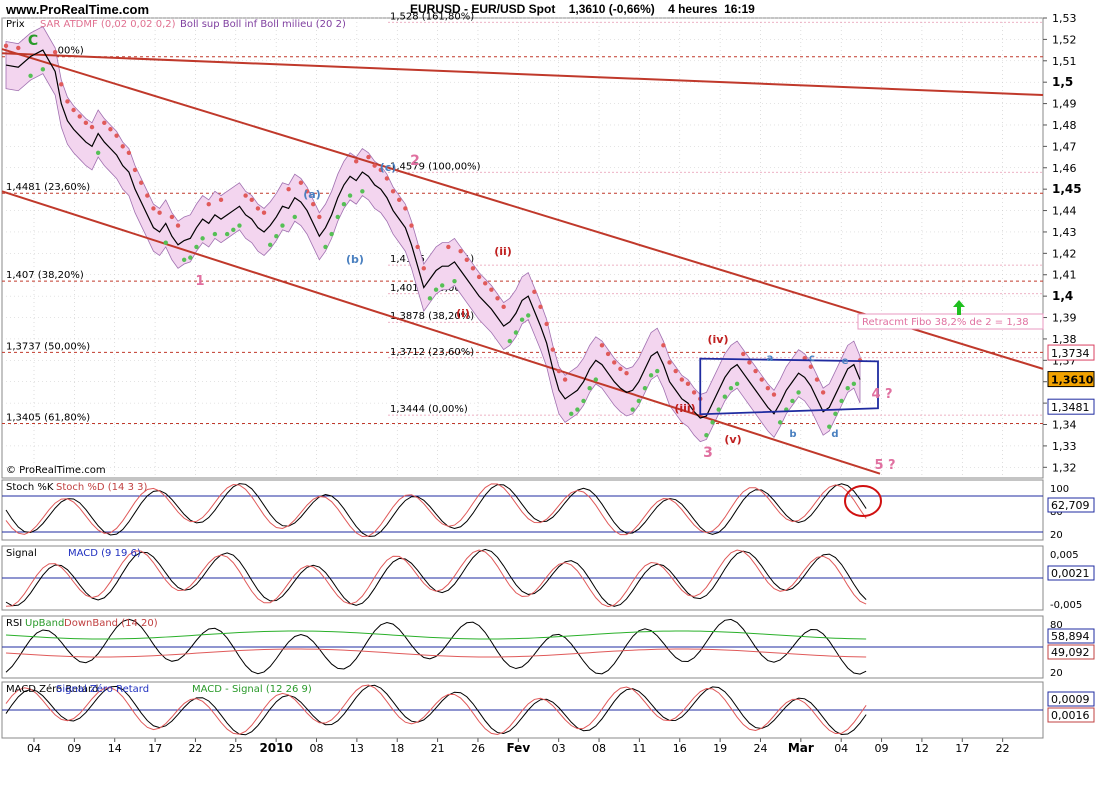 This screenshot has width=1100, height=800. I want to click on indicator-value-label: 0,0009, so click(1070, 699).